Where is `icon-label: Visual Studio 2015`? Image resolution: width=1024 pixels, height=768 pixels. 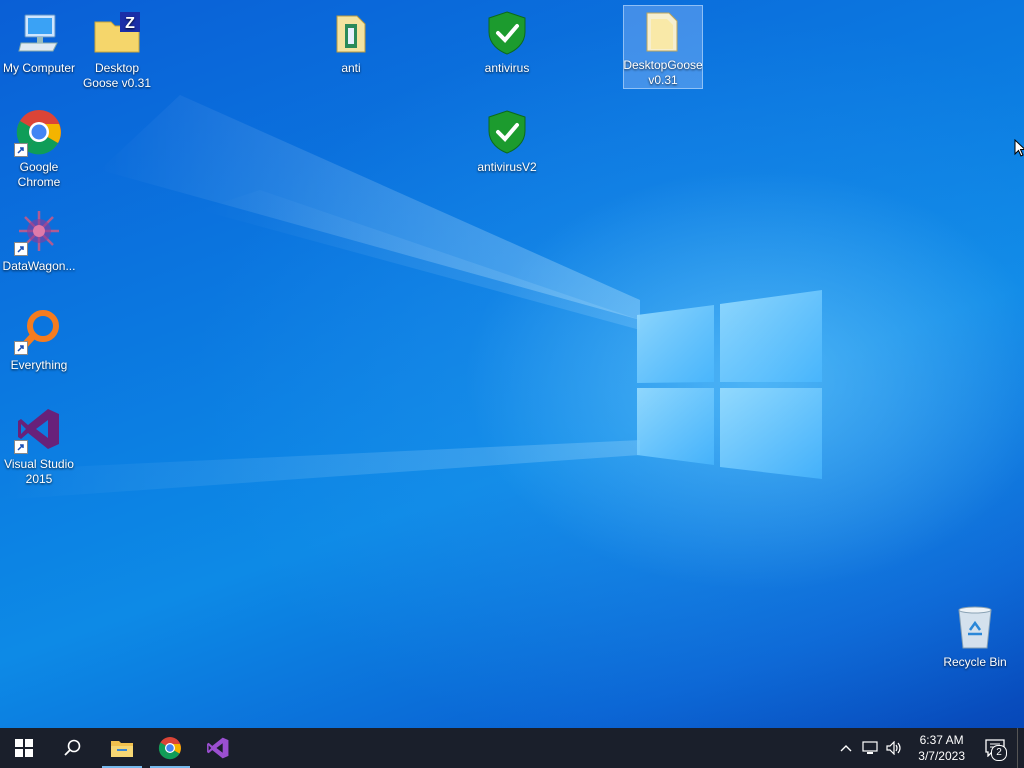
icon-label: Visual Studio 2015 is located at coordinates (39, 471).